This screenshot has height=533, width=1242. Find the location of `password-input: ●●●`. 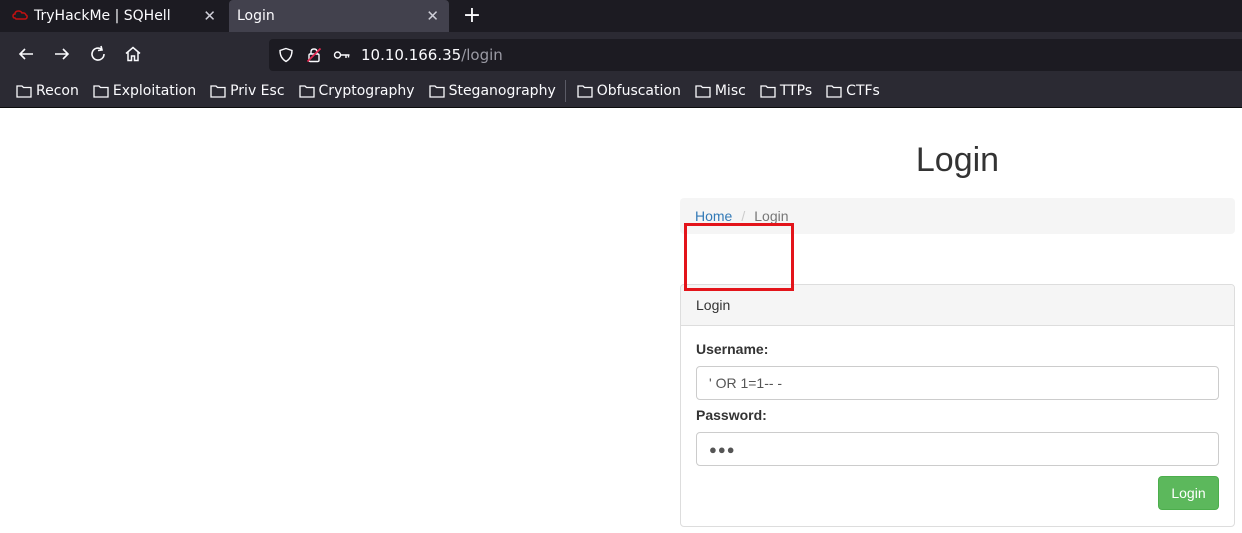

password-input: ●●● is located at coordinates (957, 449).